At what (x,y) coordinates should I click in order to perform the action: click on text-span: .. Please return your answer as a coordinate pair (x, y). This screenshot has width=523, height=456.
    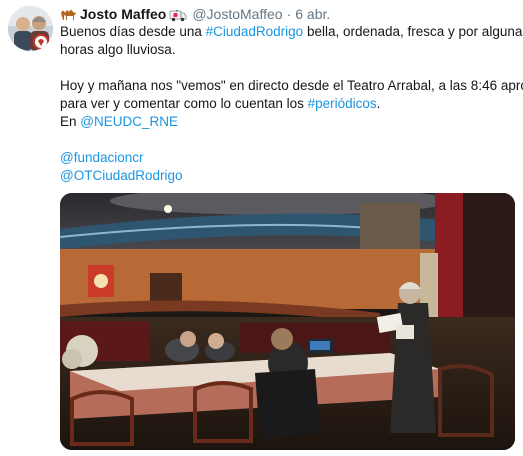
    Looking at the image, I should click on (378, 103).